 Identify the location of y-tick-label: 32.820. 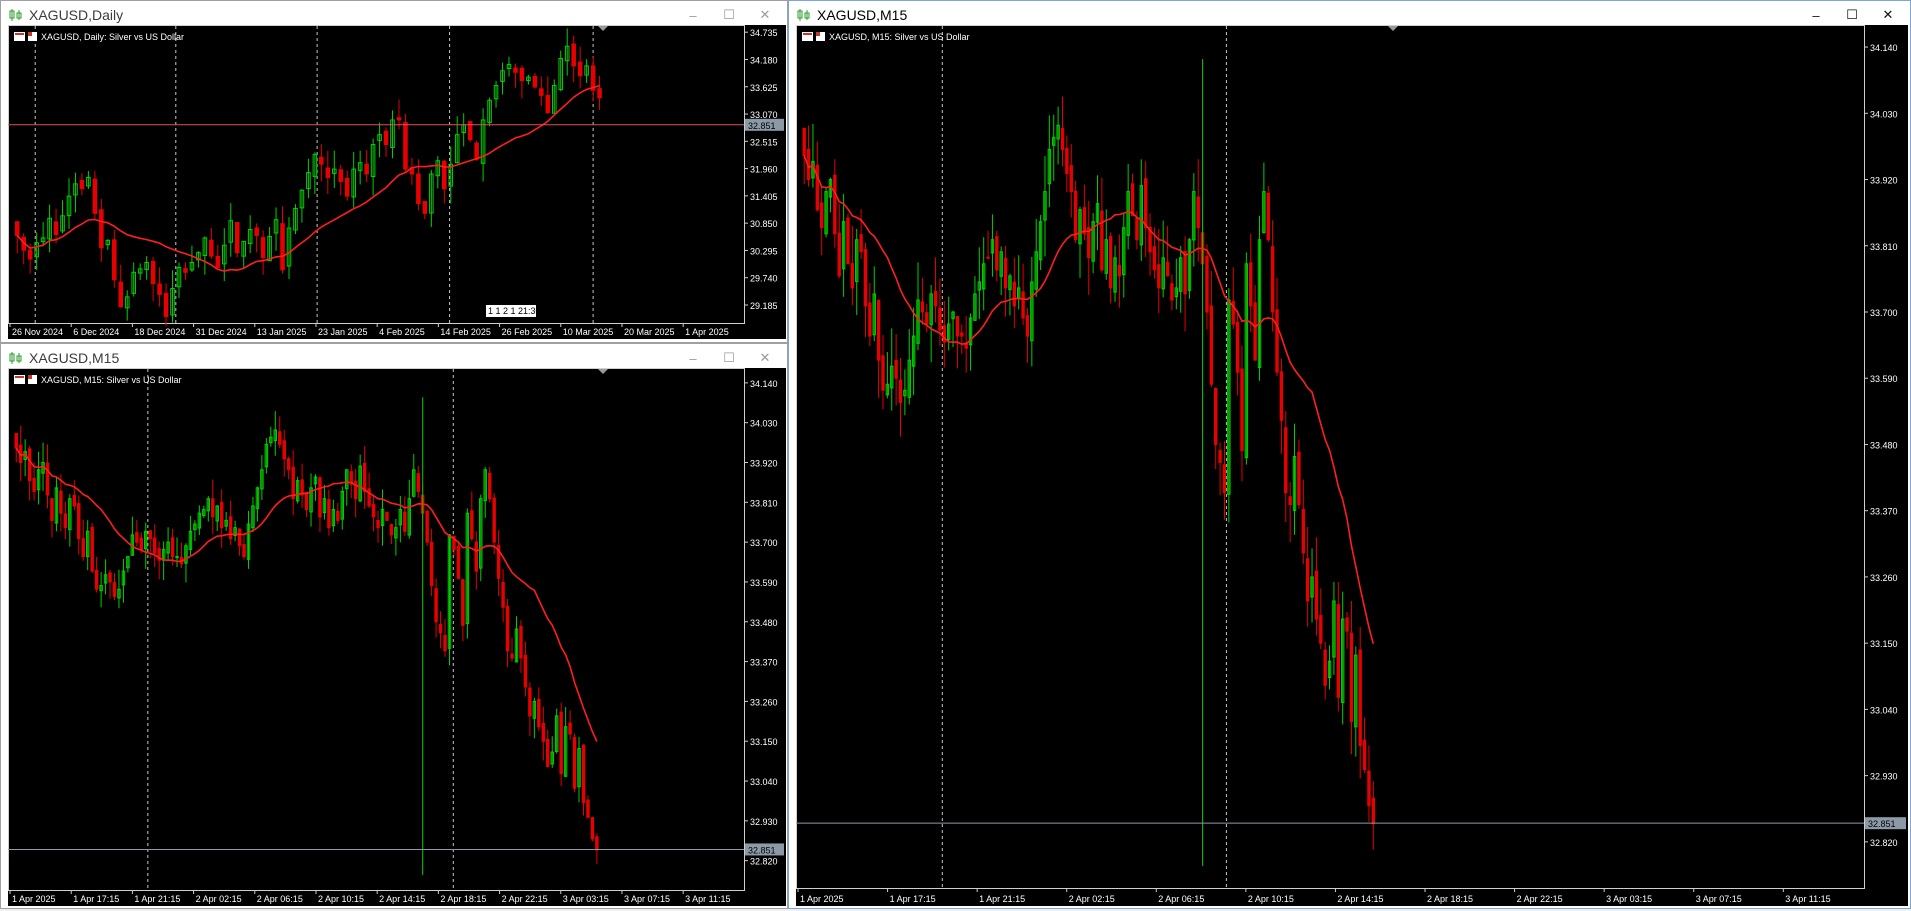
(1884, 843).